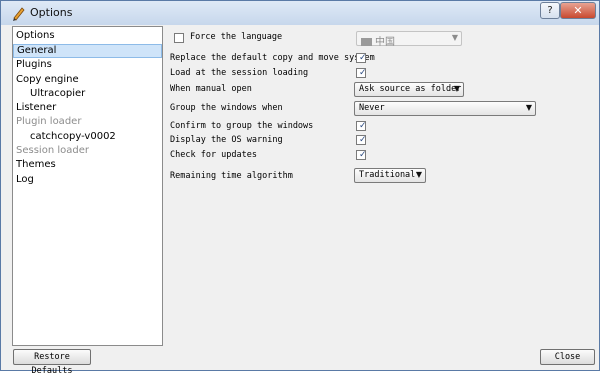  I want to click on manual-open-label: When manual open, so click(211, 89).